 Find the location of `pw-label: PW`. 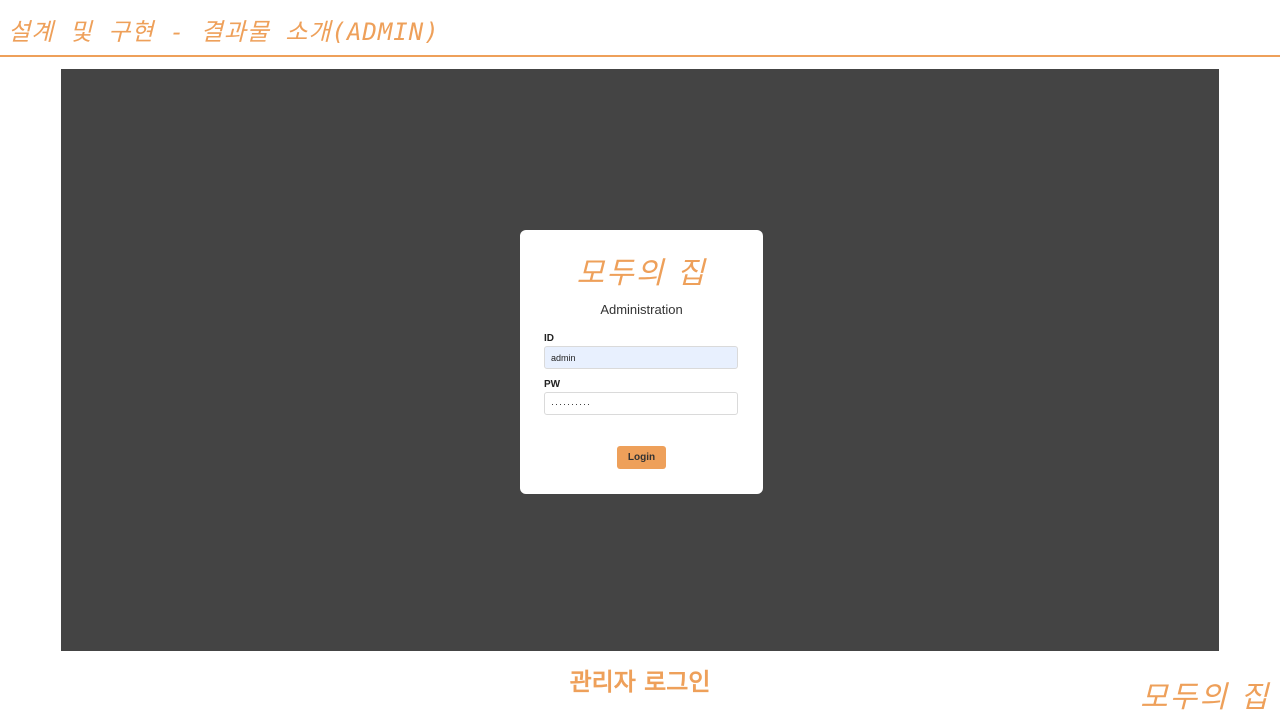

pw-label: PW is located at coordinates (552, 384).